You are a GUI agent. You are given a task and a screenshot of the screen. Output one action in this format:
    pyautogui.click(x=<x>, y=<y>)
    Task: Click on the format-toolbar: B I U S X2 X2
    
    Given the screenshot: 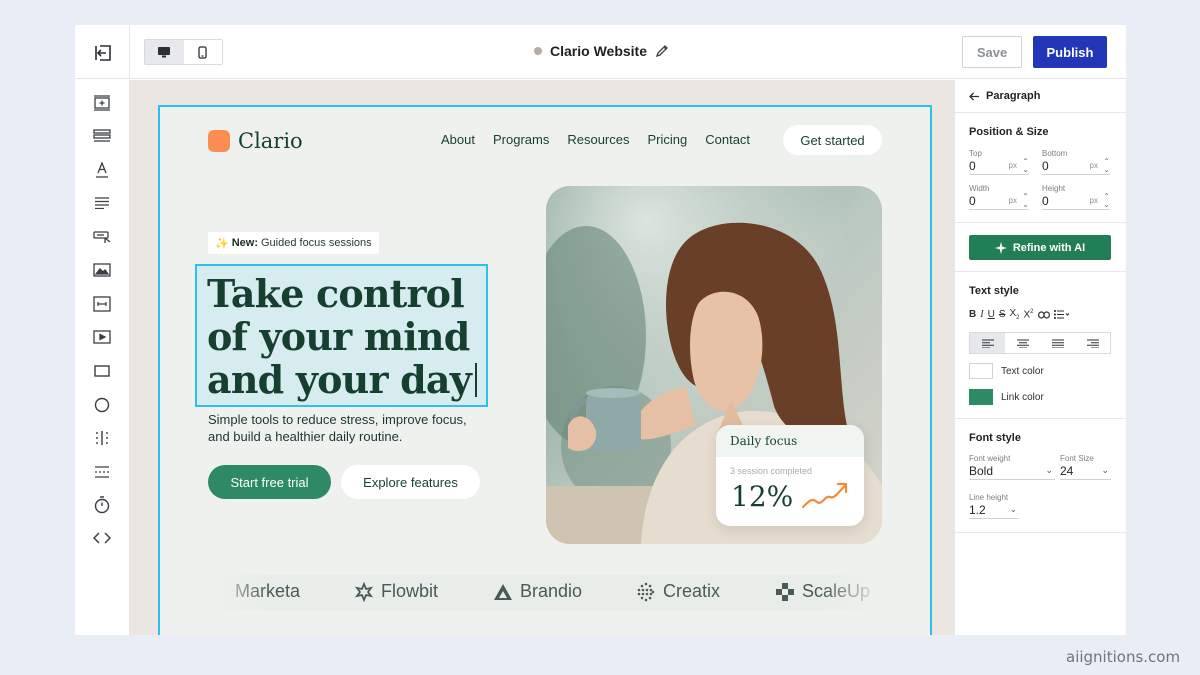 What is the action you would take?
    pyautogui.click(x=1019, y=314)
    